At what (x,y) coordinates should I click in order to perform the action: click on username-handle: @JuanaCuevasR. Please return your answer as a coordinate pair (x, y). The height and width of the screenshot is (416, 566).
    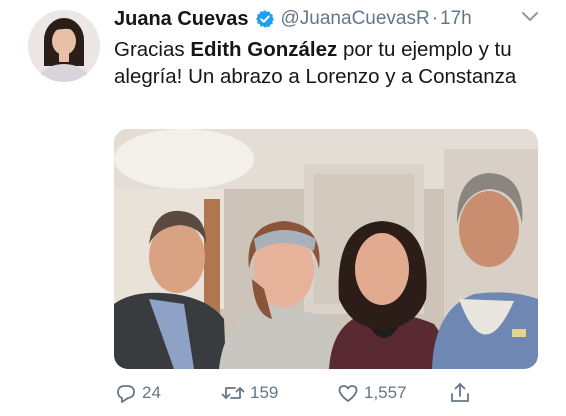
    Looking at the image, I should click on (355, 19).